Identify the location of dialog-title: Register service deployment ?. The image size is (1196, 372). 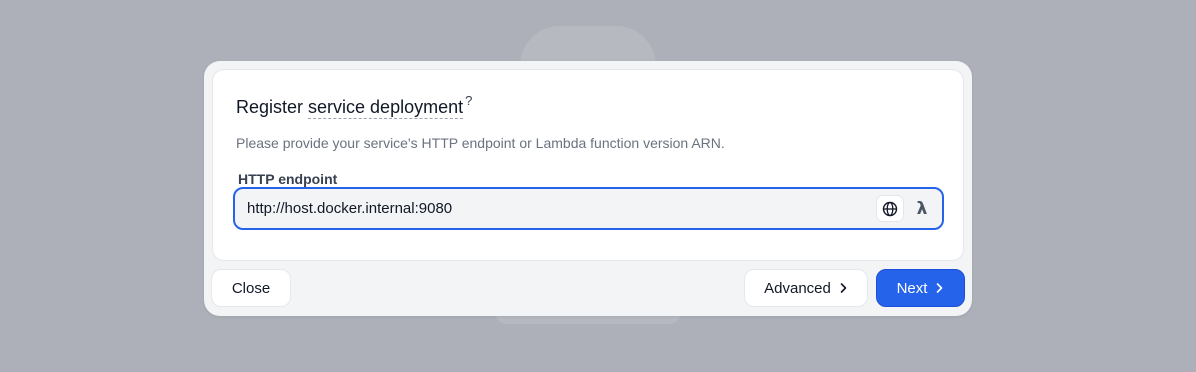
(354, 106).